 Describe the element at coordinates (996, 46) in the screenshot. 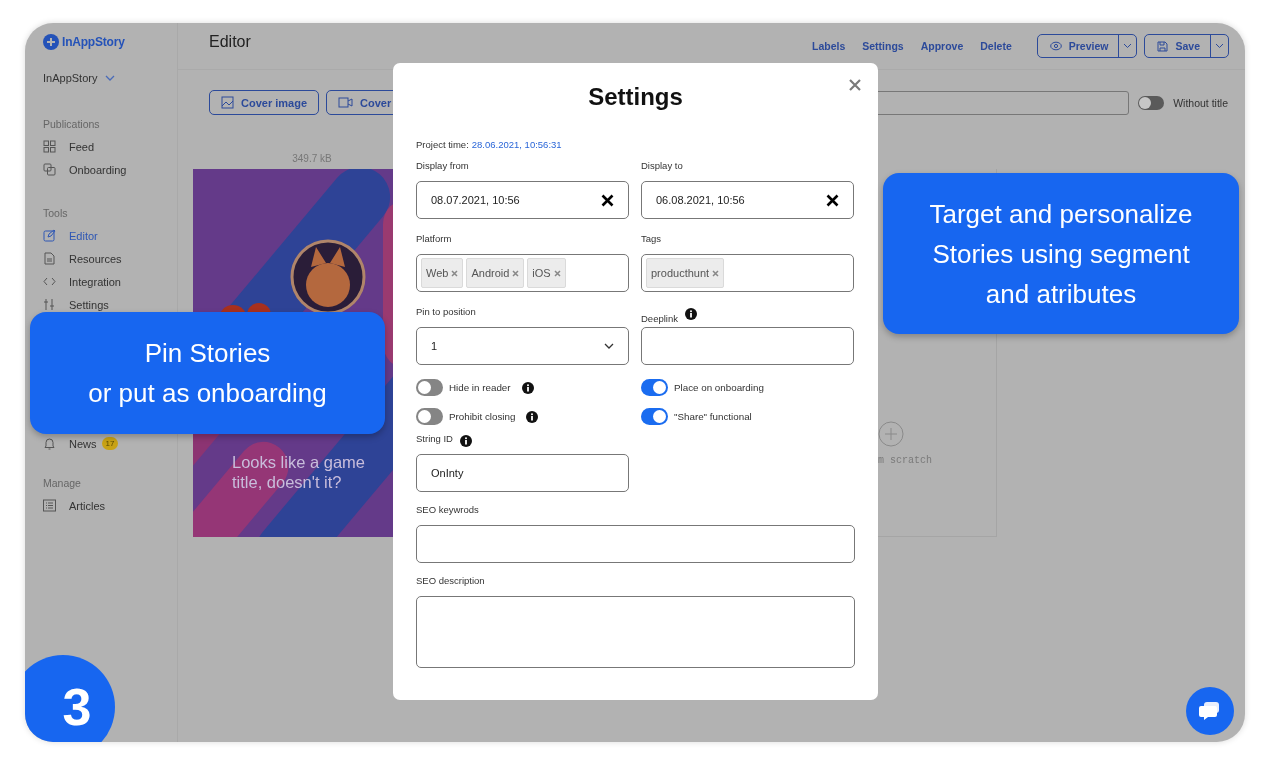

I see `toolbar-link: Delete` at that location.